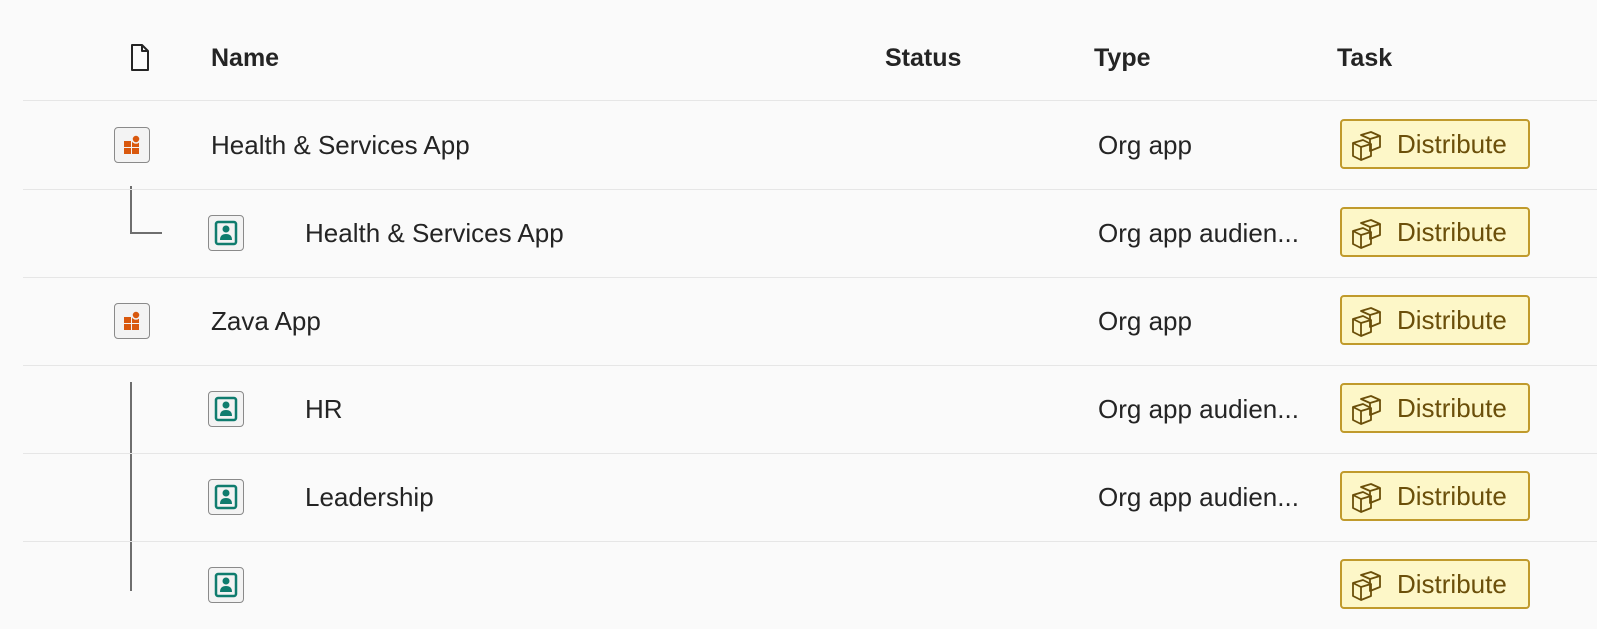 The height and width of the screenshot is (629, 1597). Describe the element at coordinates (810, 585) in the screenshot. I see `table-row: Distribute` at that location.